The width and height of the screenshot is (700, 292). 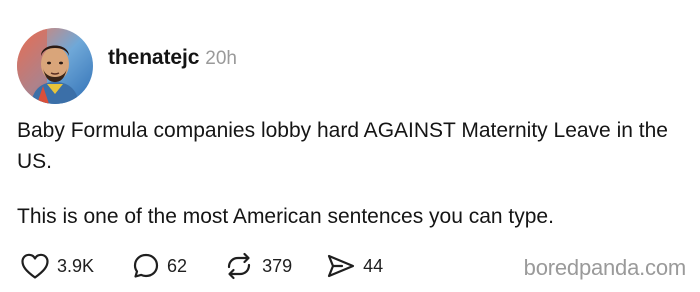 What do you see at coordinates (146, 265) in the screenshot?
I see `comment-icon` at bounding box center [146, 265].